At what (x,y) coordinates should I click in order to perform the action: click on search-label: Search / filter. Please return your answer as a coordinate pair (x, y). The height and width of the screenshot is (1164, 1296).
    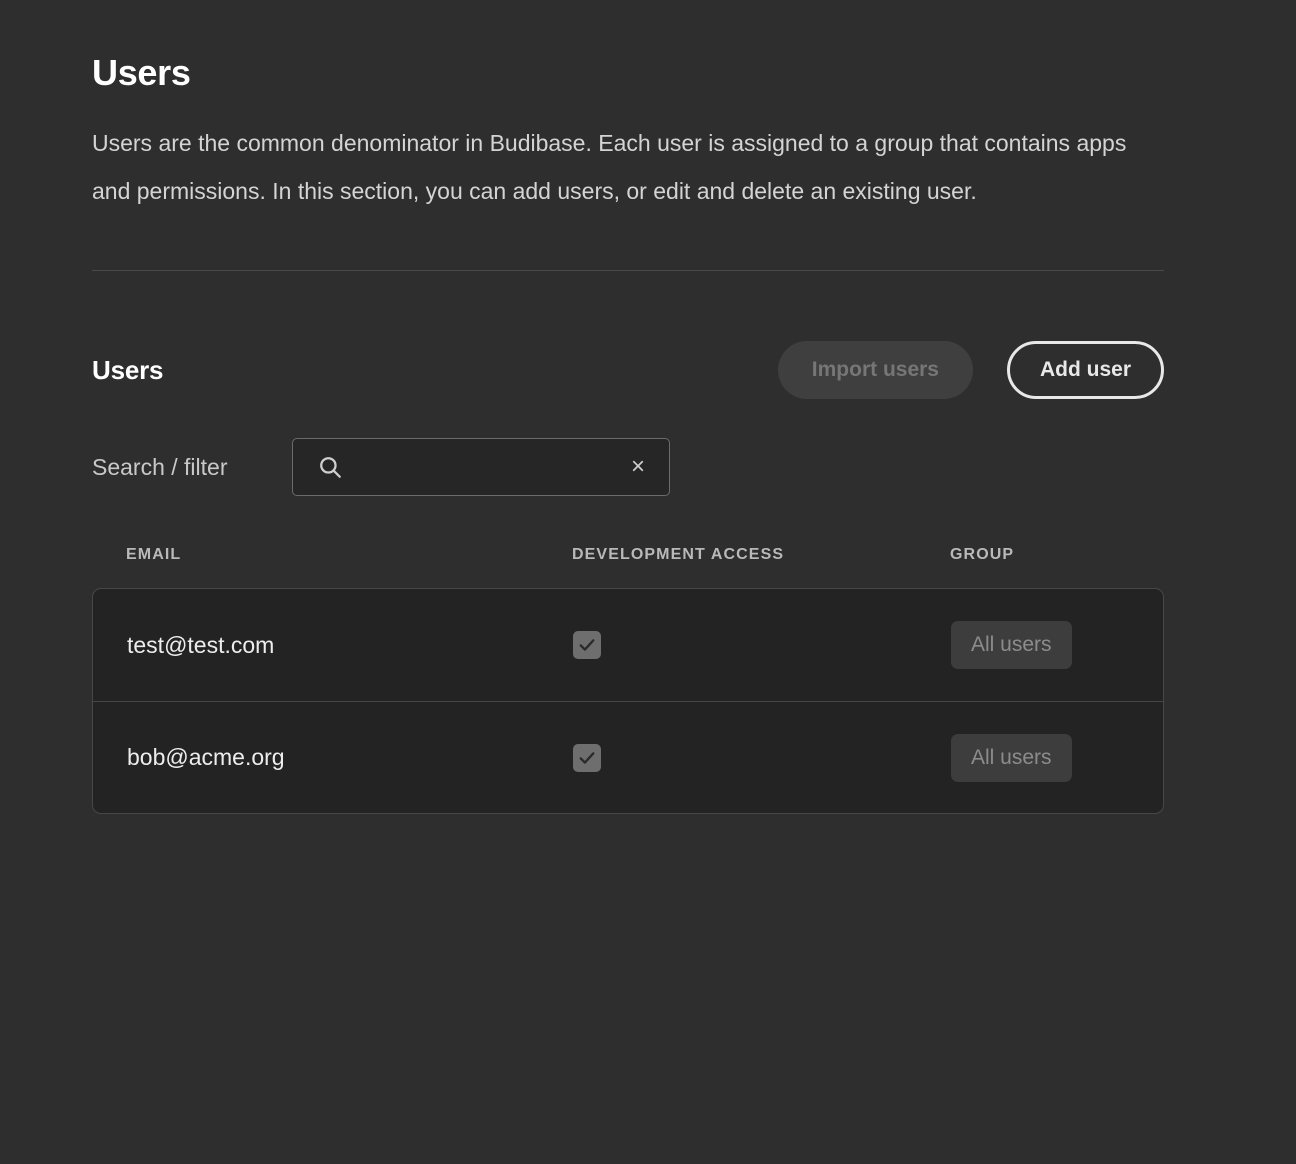
    Looking at the image, I should click on (160, 466).